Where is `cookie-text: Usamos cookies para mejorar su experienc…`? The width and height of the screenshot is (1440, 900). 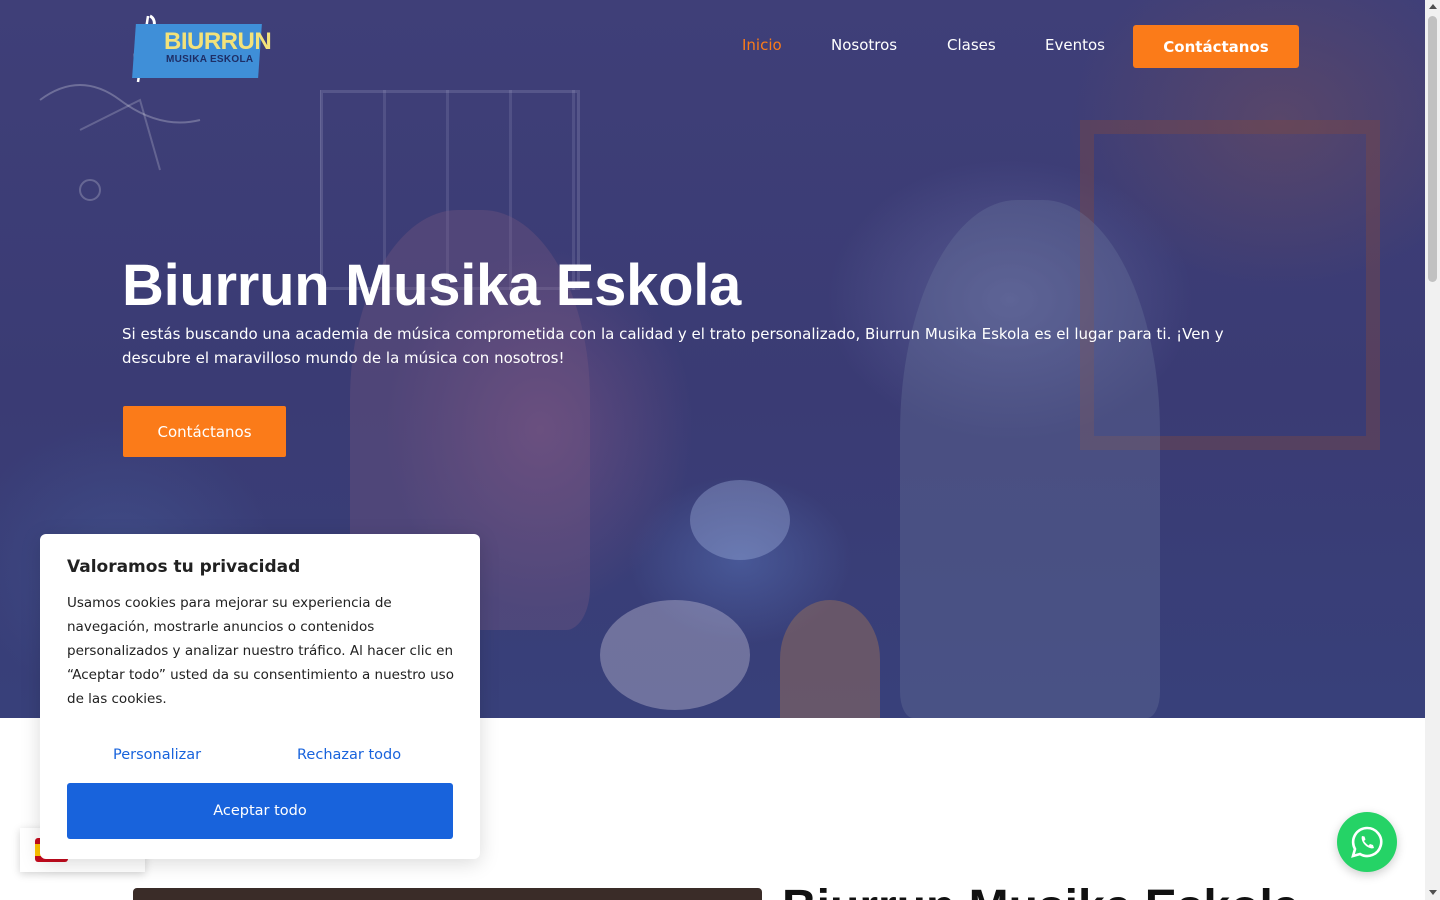 cookie-text: Usamos cookies para mejorar su experienc… is located at coordinates (260, 651).